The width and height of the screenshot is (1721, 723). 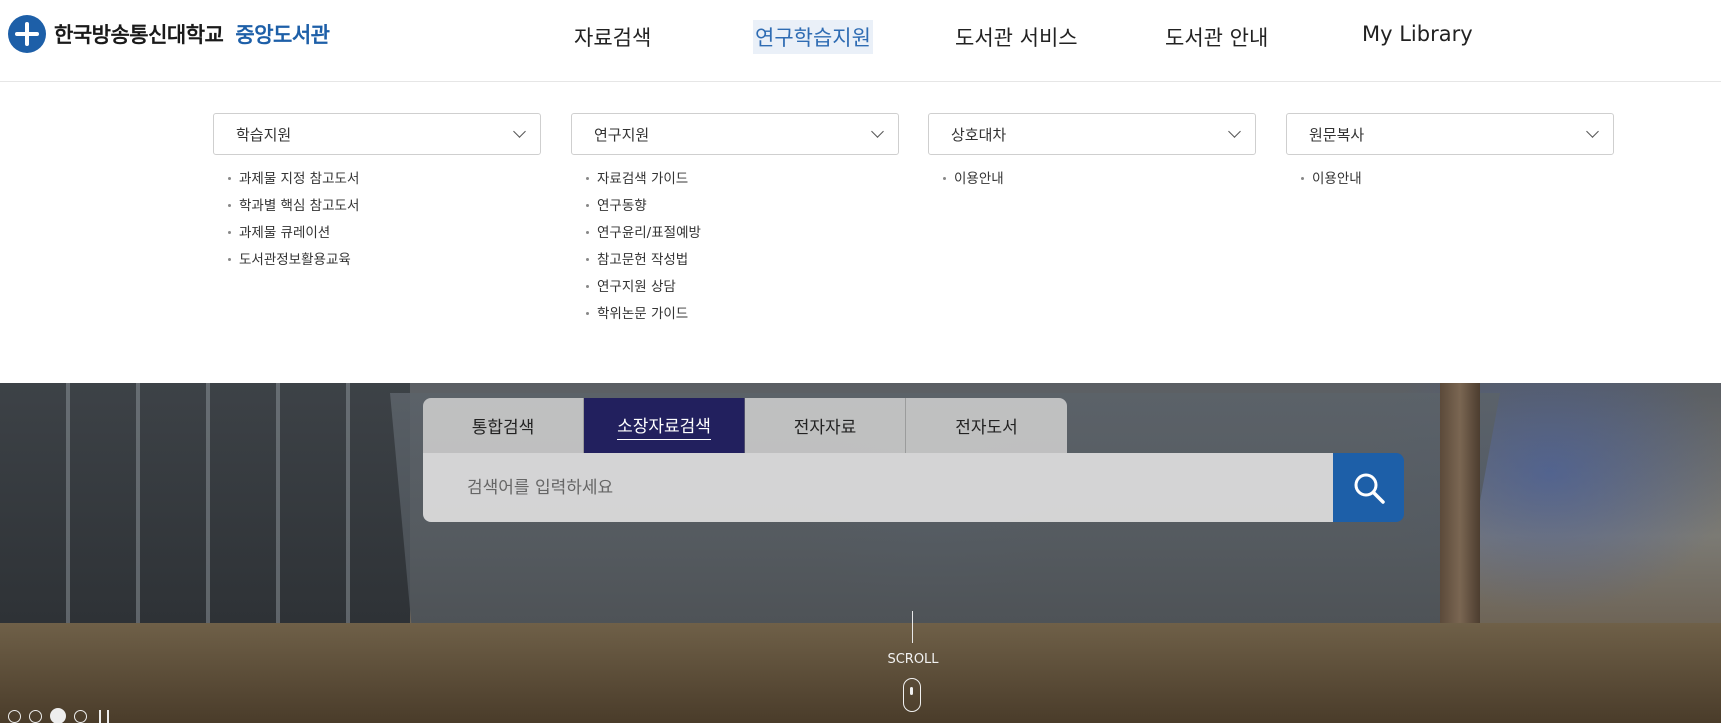 What do you see at coordinates (384, 183) in the screenshot?
I see `mega-sub-item: 과제물 지정 참고도서` at bounding box center [384, 183].